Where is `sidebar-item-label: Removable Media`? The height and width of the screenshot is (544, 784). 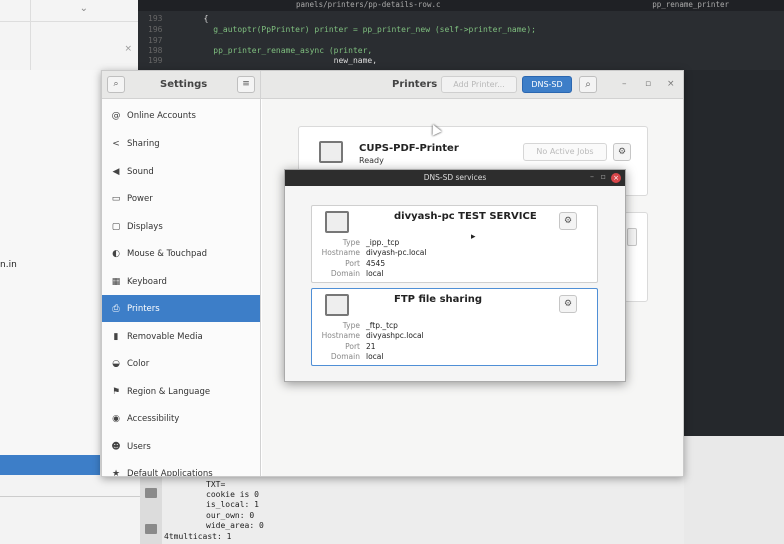 sidebar-item-label: Removable Media is located at coordinates (165, 336).